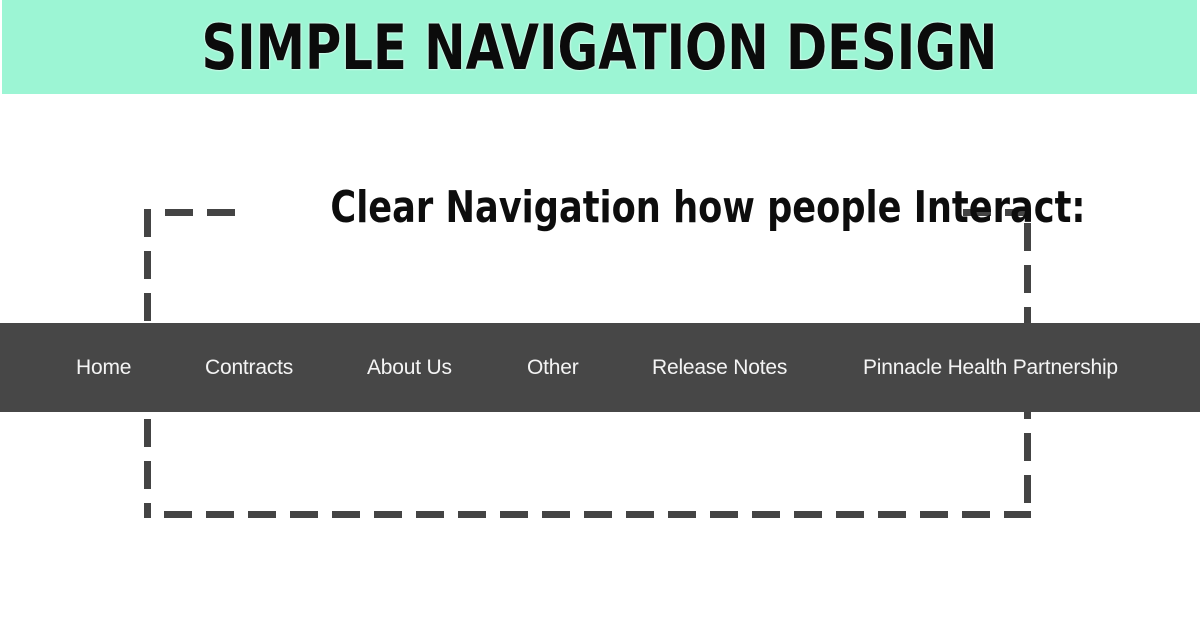 The image size is (1200, 630). I want to click on nav-item-release-notes: Release Notes, so click(719, 367).